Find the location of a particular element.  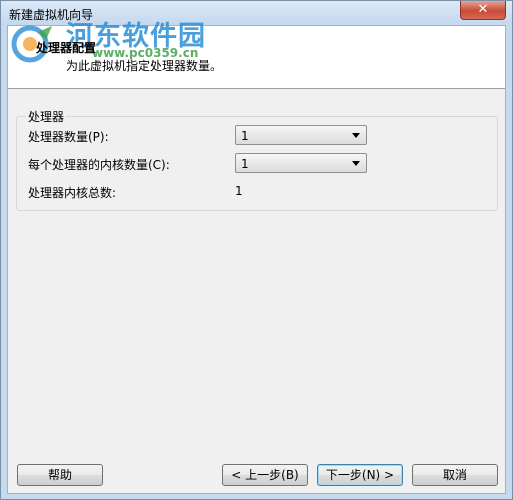

close-icon: ✕ is located at coordinates (483, 9).